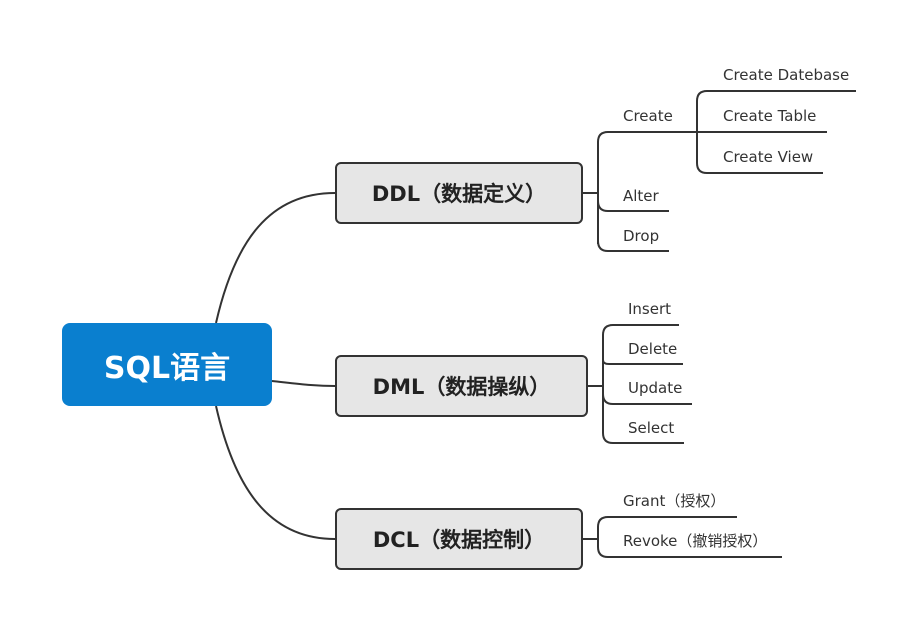  I want to click on leaf-drop: Drop, so click(641, 236).